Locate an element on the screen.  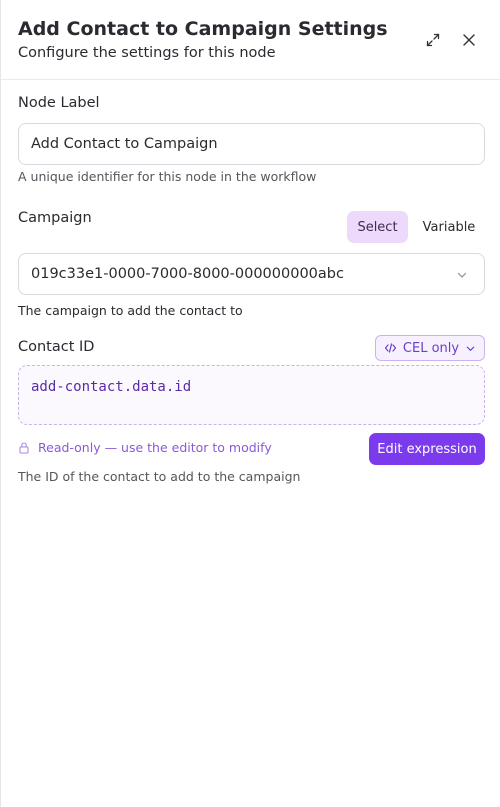
lock-icon is located at coordinates (24, 448).